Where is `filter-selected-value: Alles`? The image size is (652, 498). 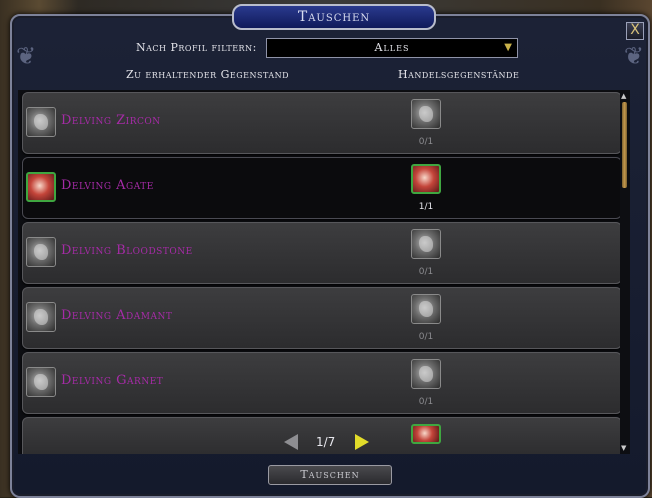 filter-selected-value: Alles is located at coordinates (392, 47).